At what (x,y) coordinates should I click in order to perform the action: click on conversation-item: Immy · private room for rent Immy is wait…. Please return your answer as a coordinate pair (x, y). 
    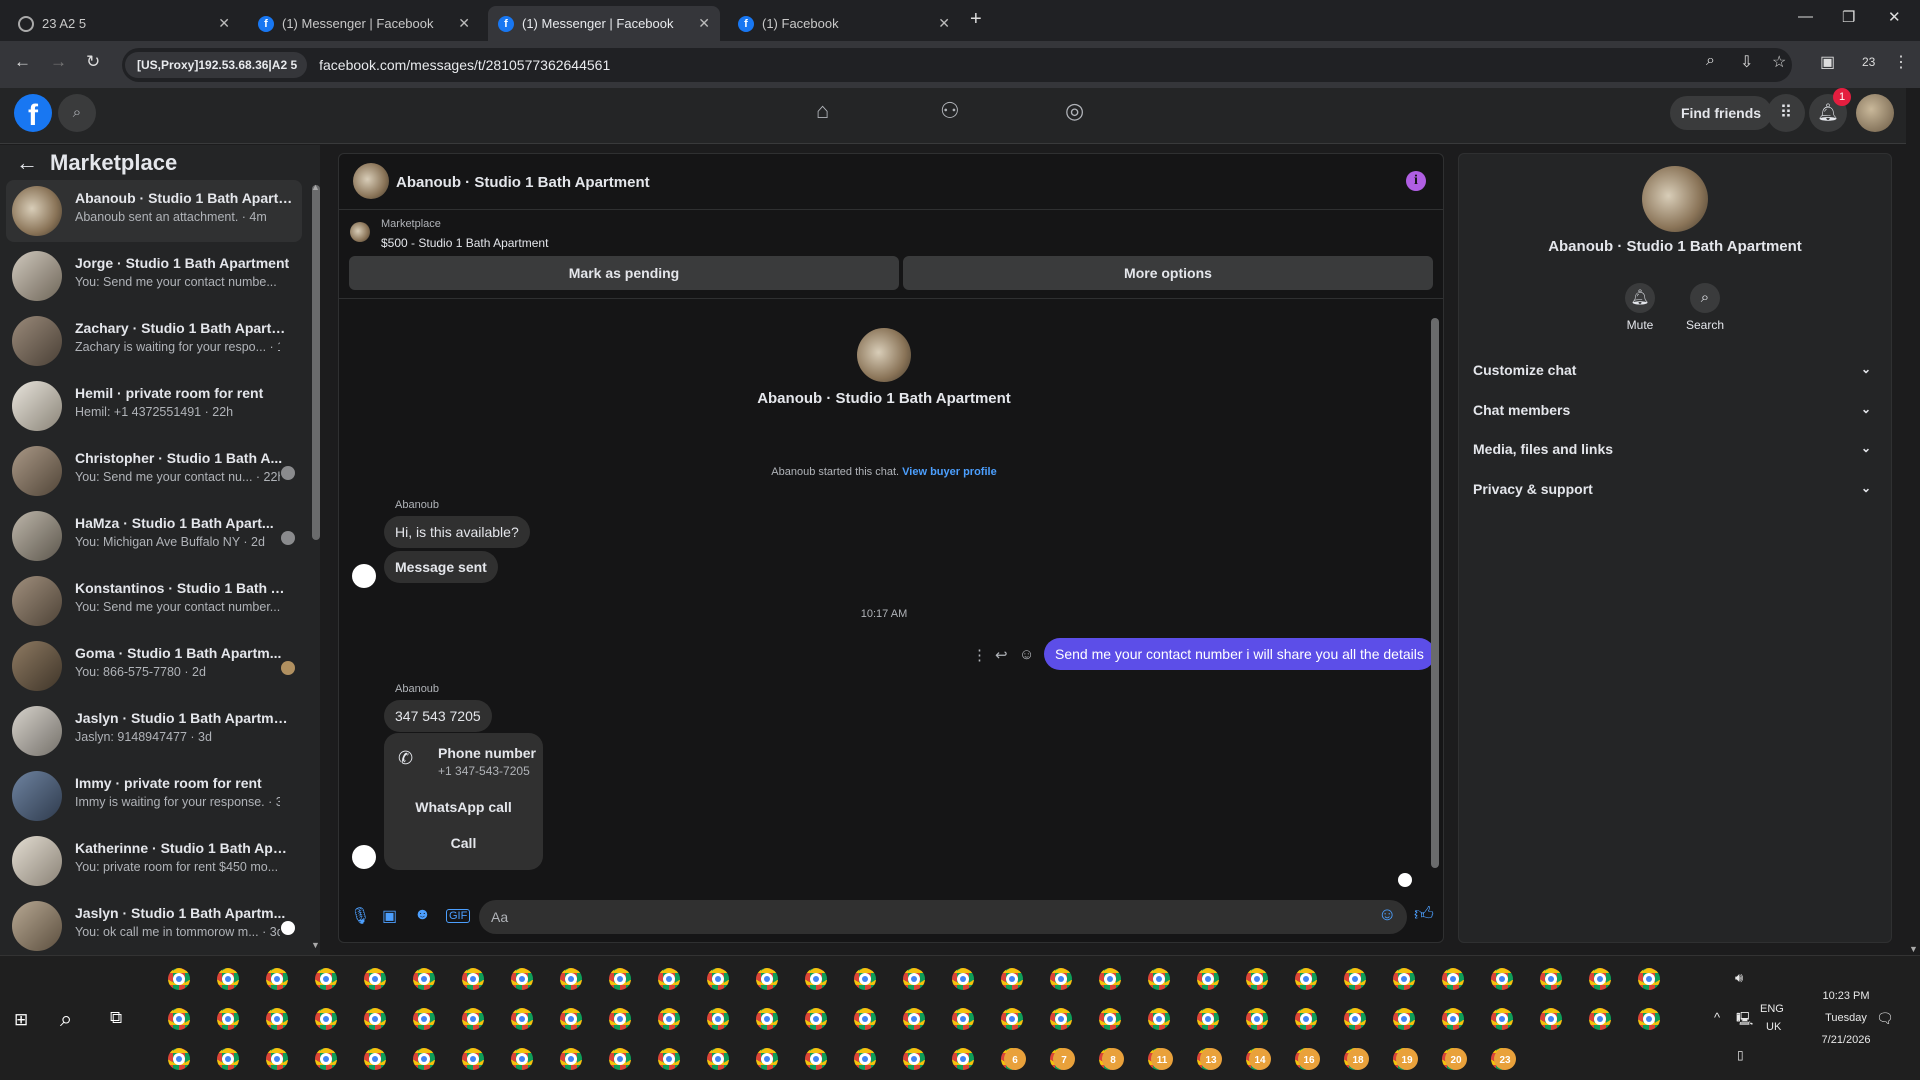
    Looking at the image, I should click on (154, 796).